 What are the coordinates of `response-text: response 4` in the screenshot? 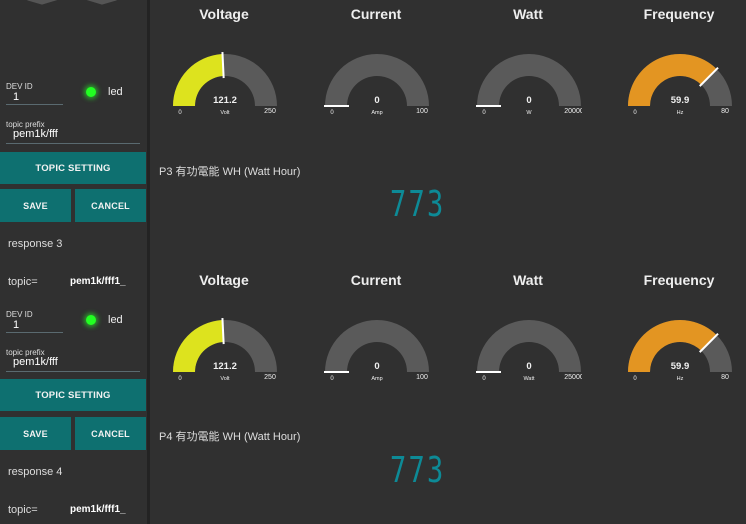 It's located at (35, 472).